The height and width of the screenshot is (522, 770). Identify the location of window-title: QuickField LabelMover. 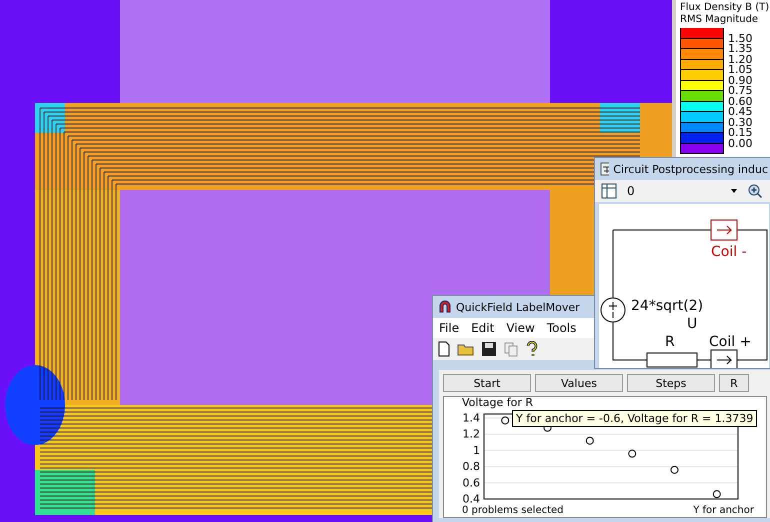
(518, 307).